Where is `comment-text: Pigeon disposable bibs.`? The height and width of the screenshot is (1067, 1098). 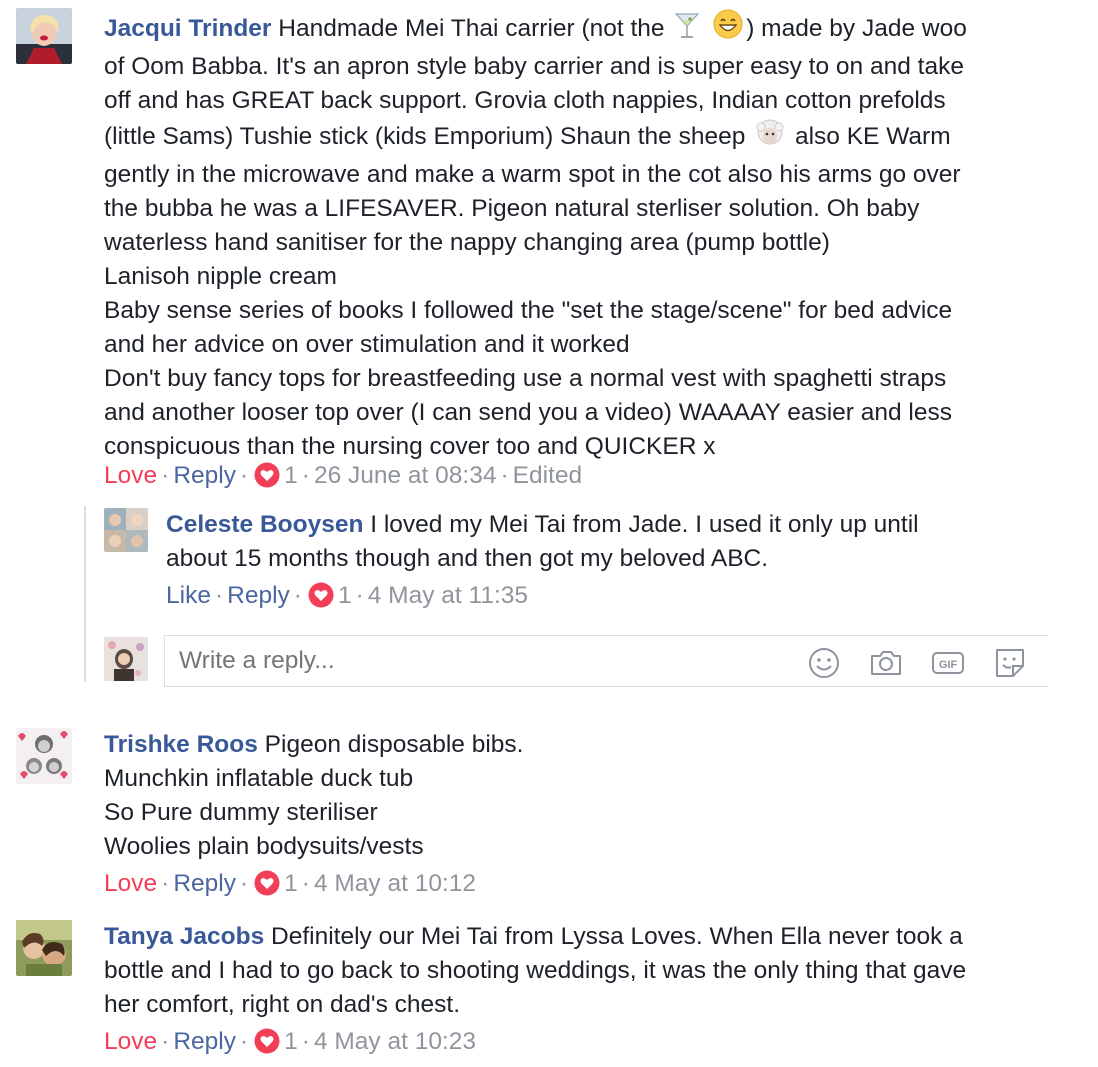
comment-text: Pigeon disposable bibs. is located at coordinates (394, 744).